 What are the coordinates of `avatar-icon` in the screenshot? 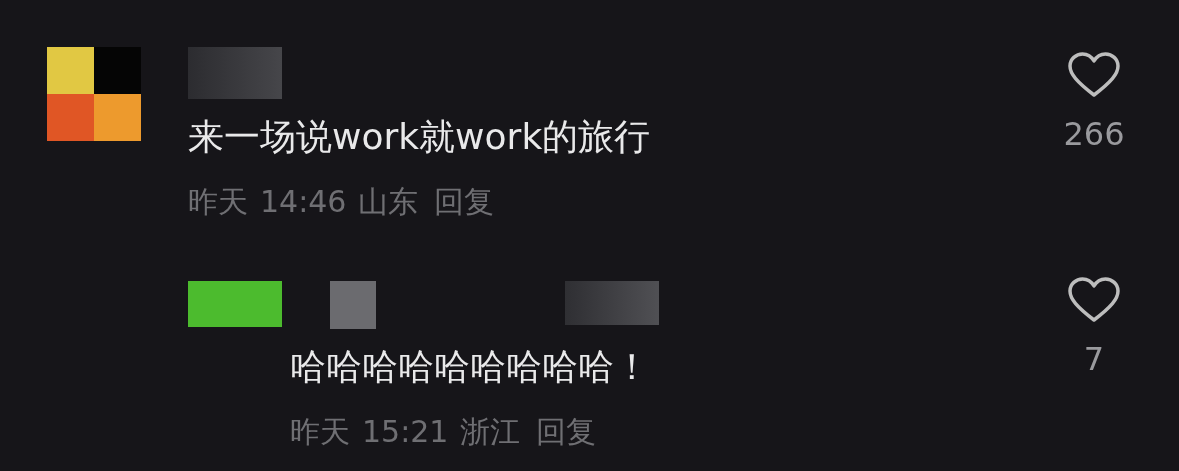 It's located at (94, 94).